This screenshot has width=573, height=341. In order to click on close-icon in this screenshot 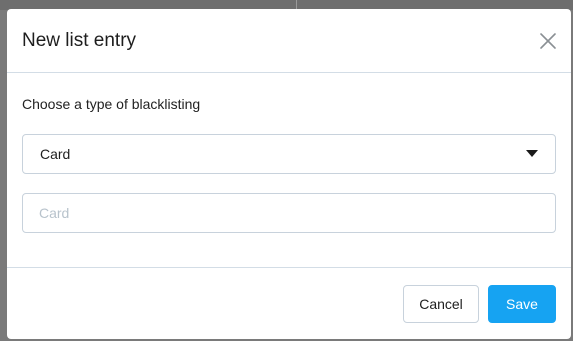, I will do `click(548, 41)`.